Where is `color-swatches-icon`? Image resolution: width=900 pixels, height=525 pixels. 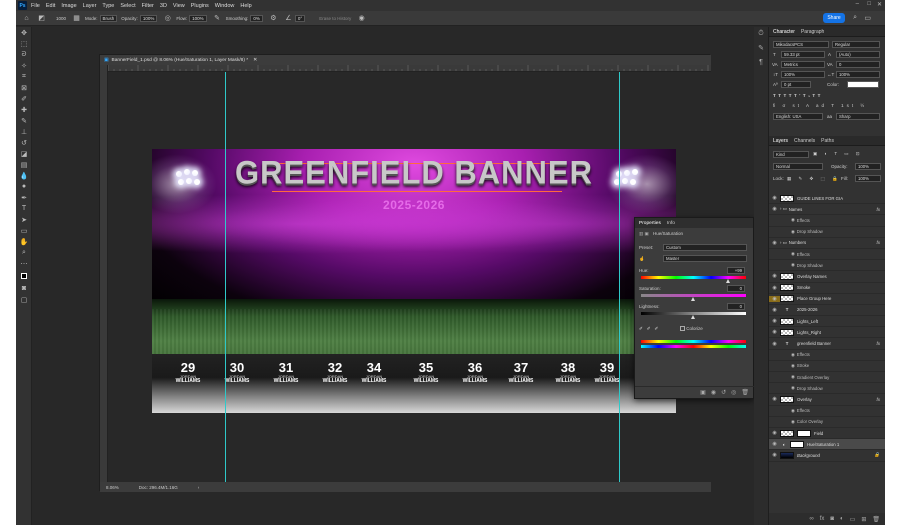
color-swatches-icon is located at coordinates (24, 276).